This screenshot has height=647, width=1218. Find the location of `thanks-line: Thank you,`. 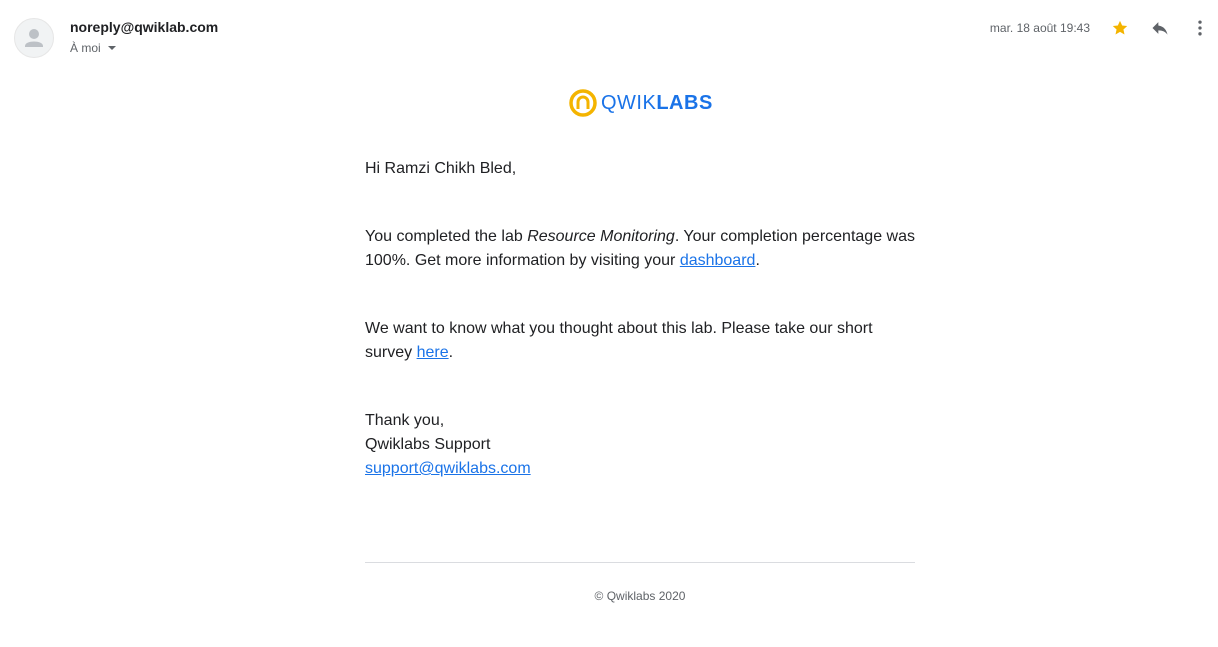

thanks-line: Thank you, is located at coordinates (405, 420).